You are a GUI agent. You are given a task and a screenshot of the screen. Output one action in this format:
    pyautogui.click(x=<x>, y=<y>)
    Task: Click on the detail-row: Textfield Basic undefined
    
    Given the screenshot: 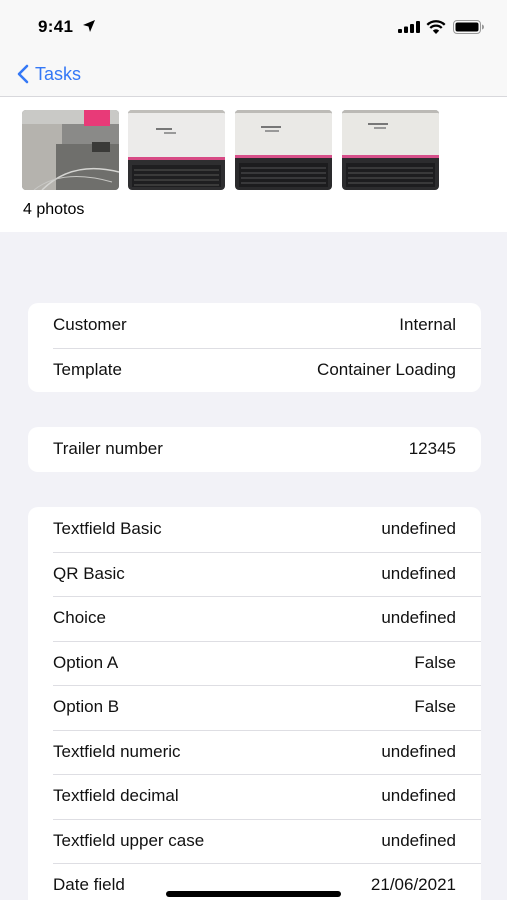 What is the action you would take?
    pyautogui.click(x=254, y=529)
    